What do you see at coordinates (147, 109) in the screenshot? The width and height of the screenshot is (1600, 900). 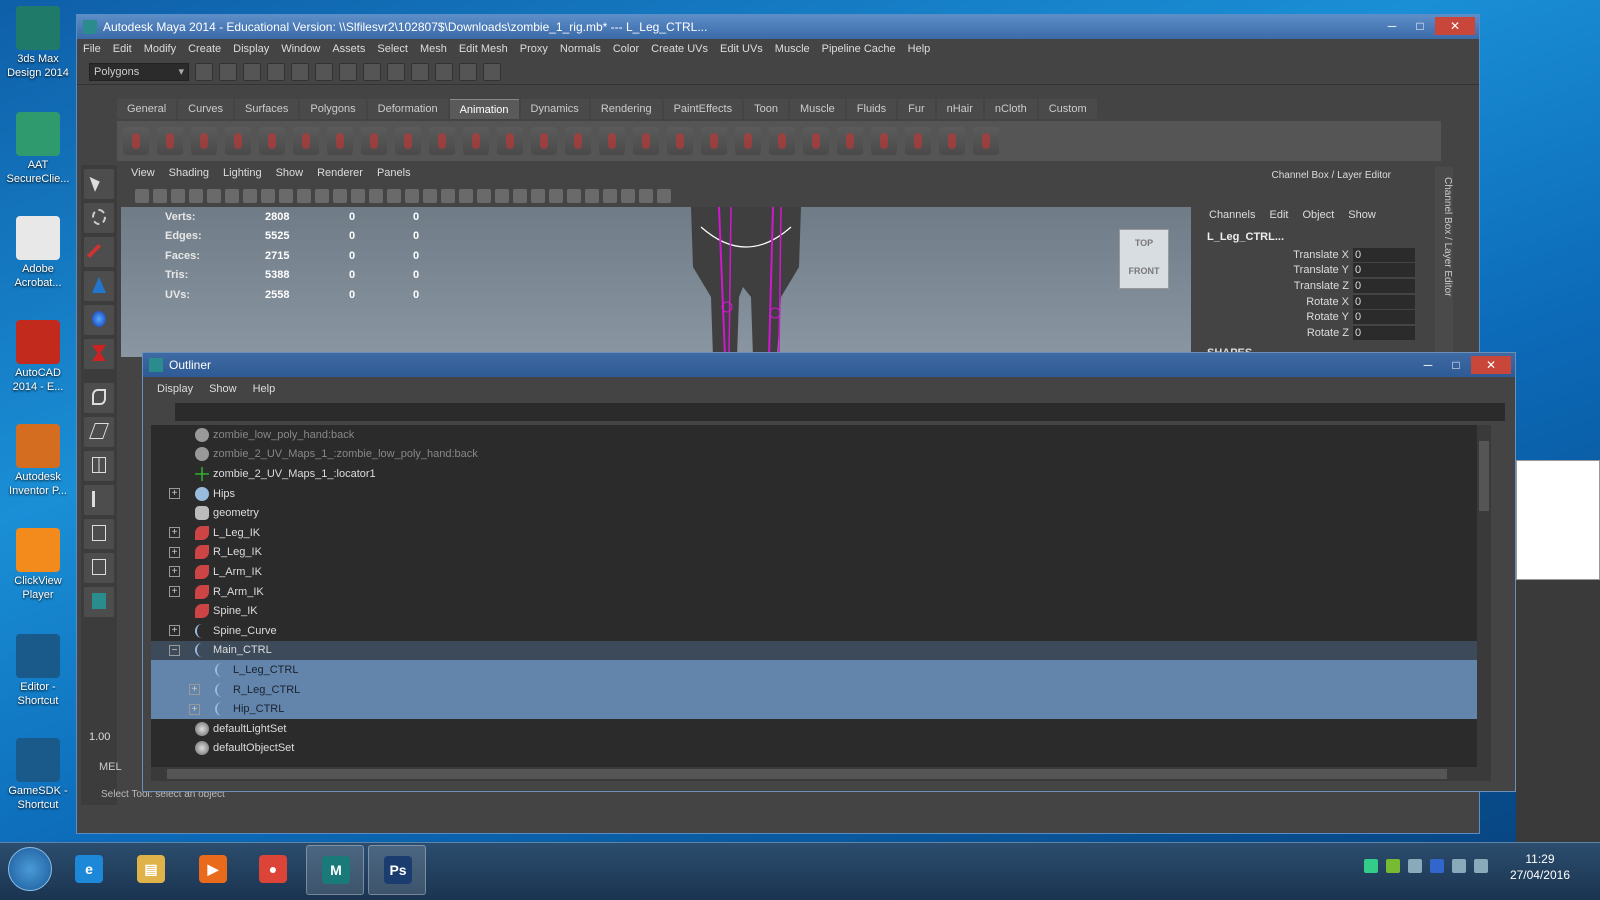 I see `tab-general: General` at bounding box center [147, 109].